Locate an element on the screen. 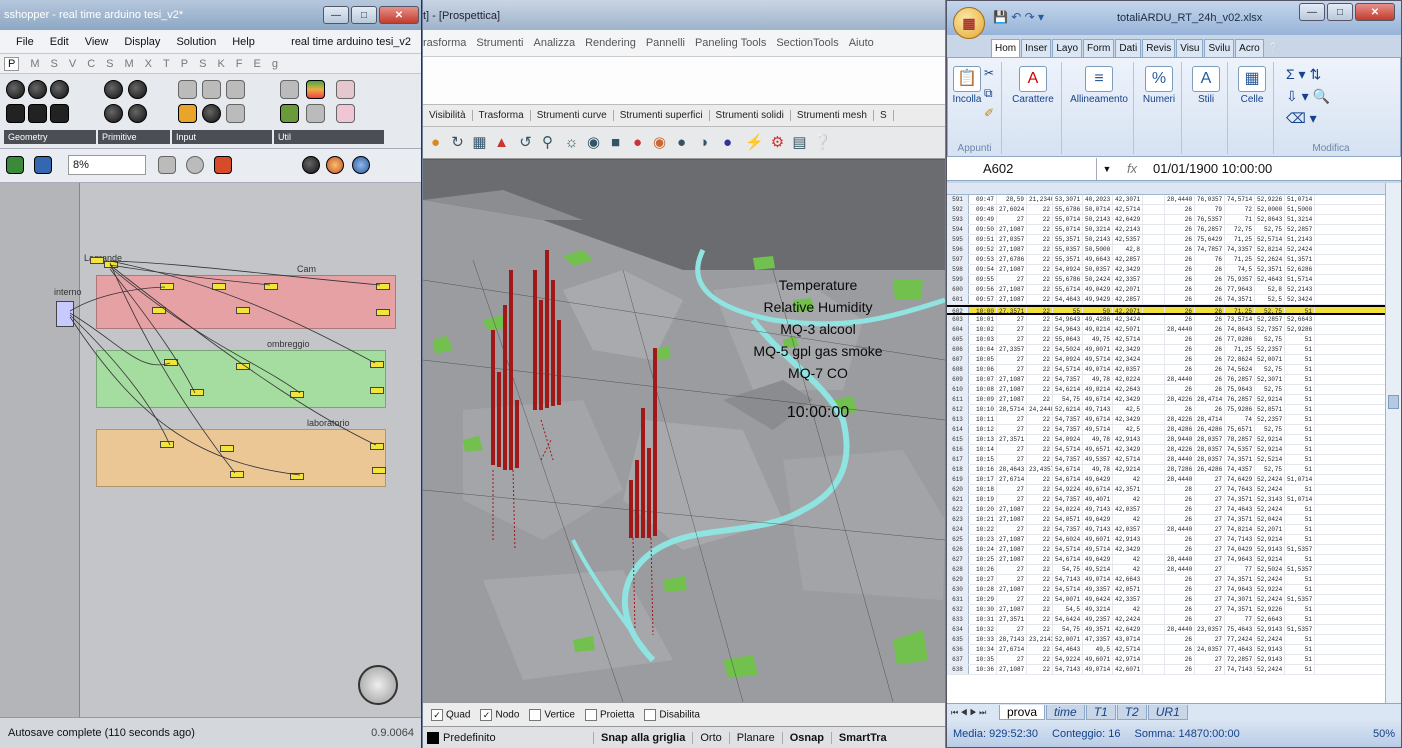 The image size is (1402, 748). table-cell: 52,5214 is located at coordinates (1270, 459).